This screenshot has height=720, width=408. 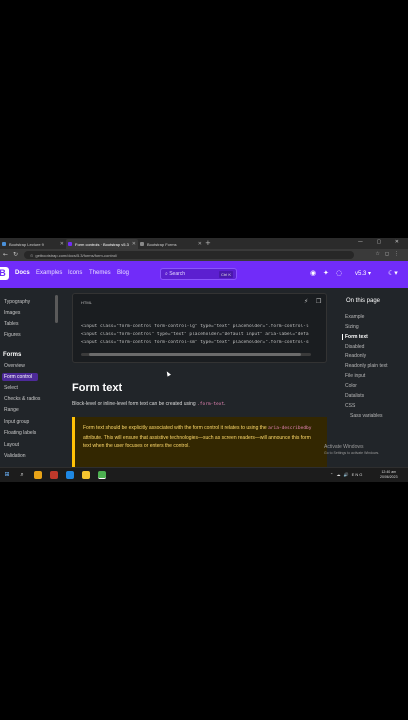 I want to click on version-dropdown: v5.3 ▾, so click(x=363, y=273).